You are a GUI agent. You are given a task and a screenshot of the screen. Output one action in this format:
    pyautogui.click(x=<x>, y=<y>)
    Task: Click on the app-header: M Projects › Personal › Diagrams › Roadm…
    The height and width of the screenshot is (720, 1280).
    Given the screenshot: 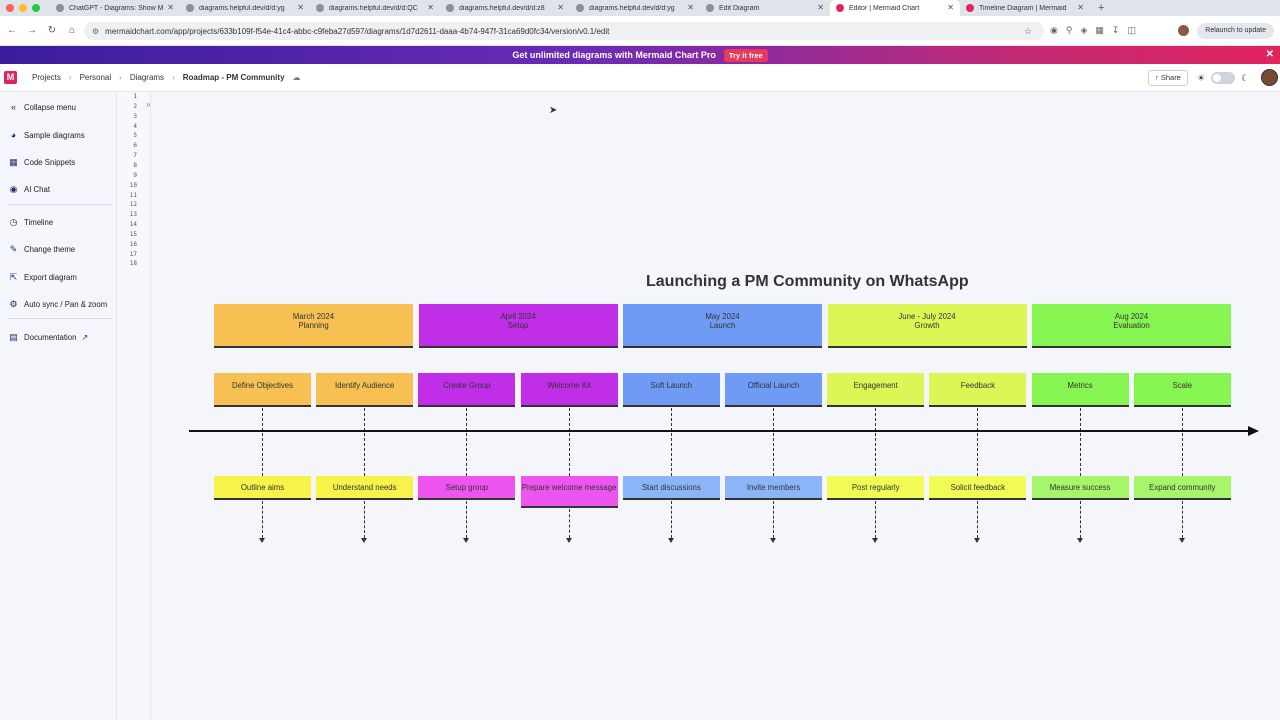 What is the action you would take?
    pyautogui.click(x=640, y=78)
    